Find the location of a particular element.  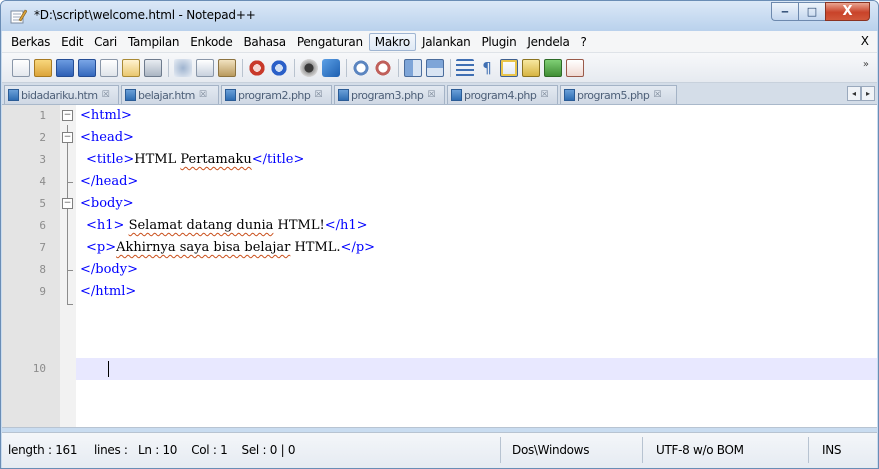

line-number: 5 is located at coordinates (42, 203).